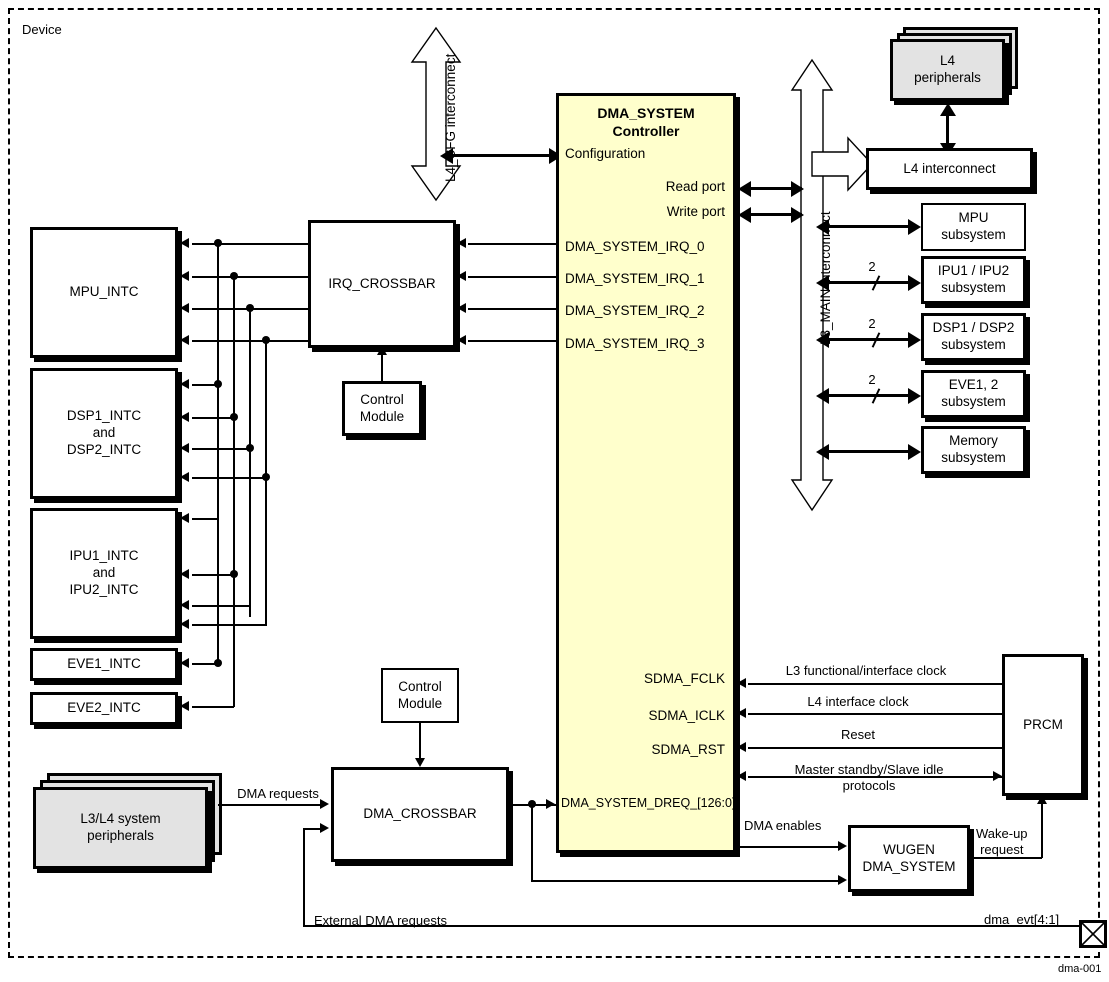 The image size is (1109, 982). What do you see at coordinates (688, 749) in the screenshot?
I see `port-sdma-rst: SDMA_RST` at bounding box center [688, 749].